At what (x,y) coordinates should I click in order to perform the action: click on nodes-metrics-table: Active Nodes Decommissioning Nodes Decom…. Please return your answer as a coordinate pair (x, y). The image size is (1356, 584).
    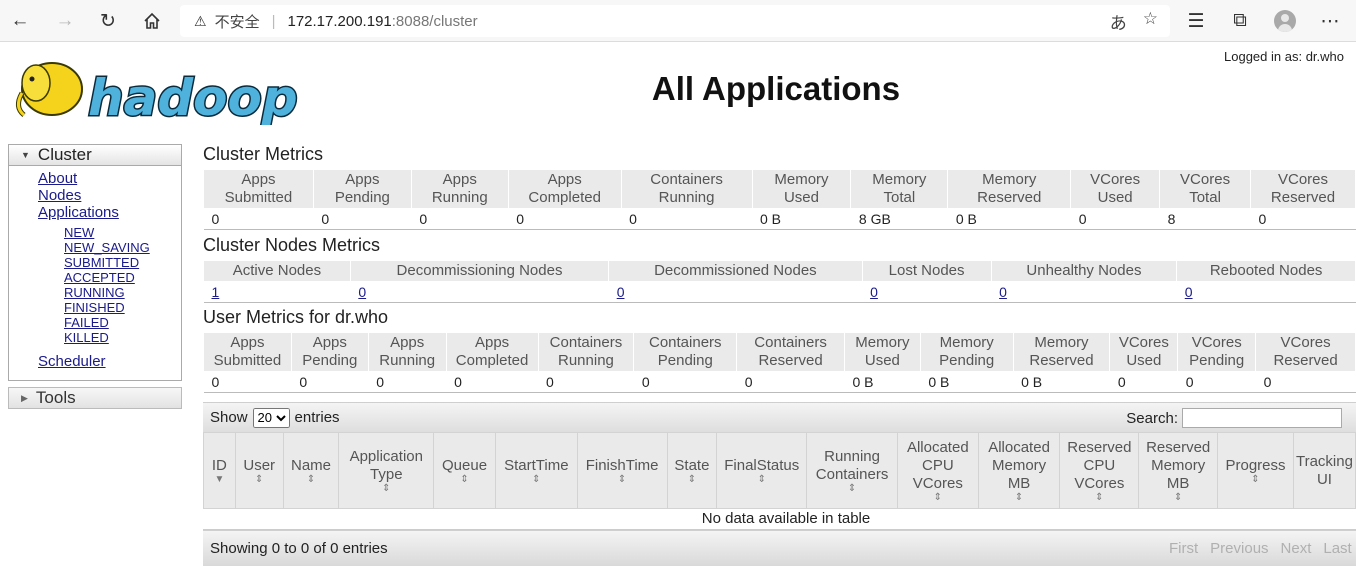
    Looking at the image, I should click on (779, 281).